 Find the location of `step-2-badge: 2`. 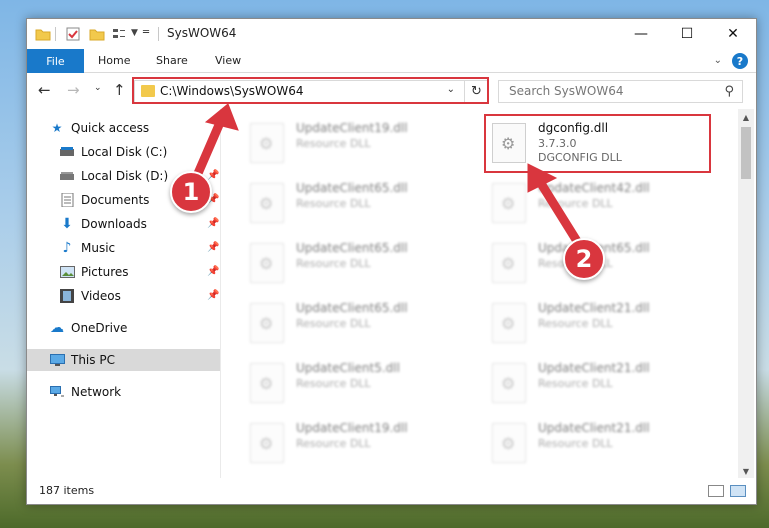

step-2-badge: 2 is located at coordinates (584, 259).